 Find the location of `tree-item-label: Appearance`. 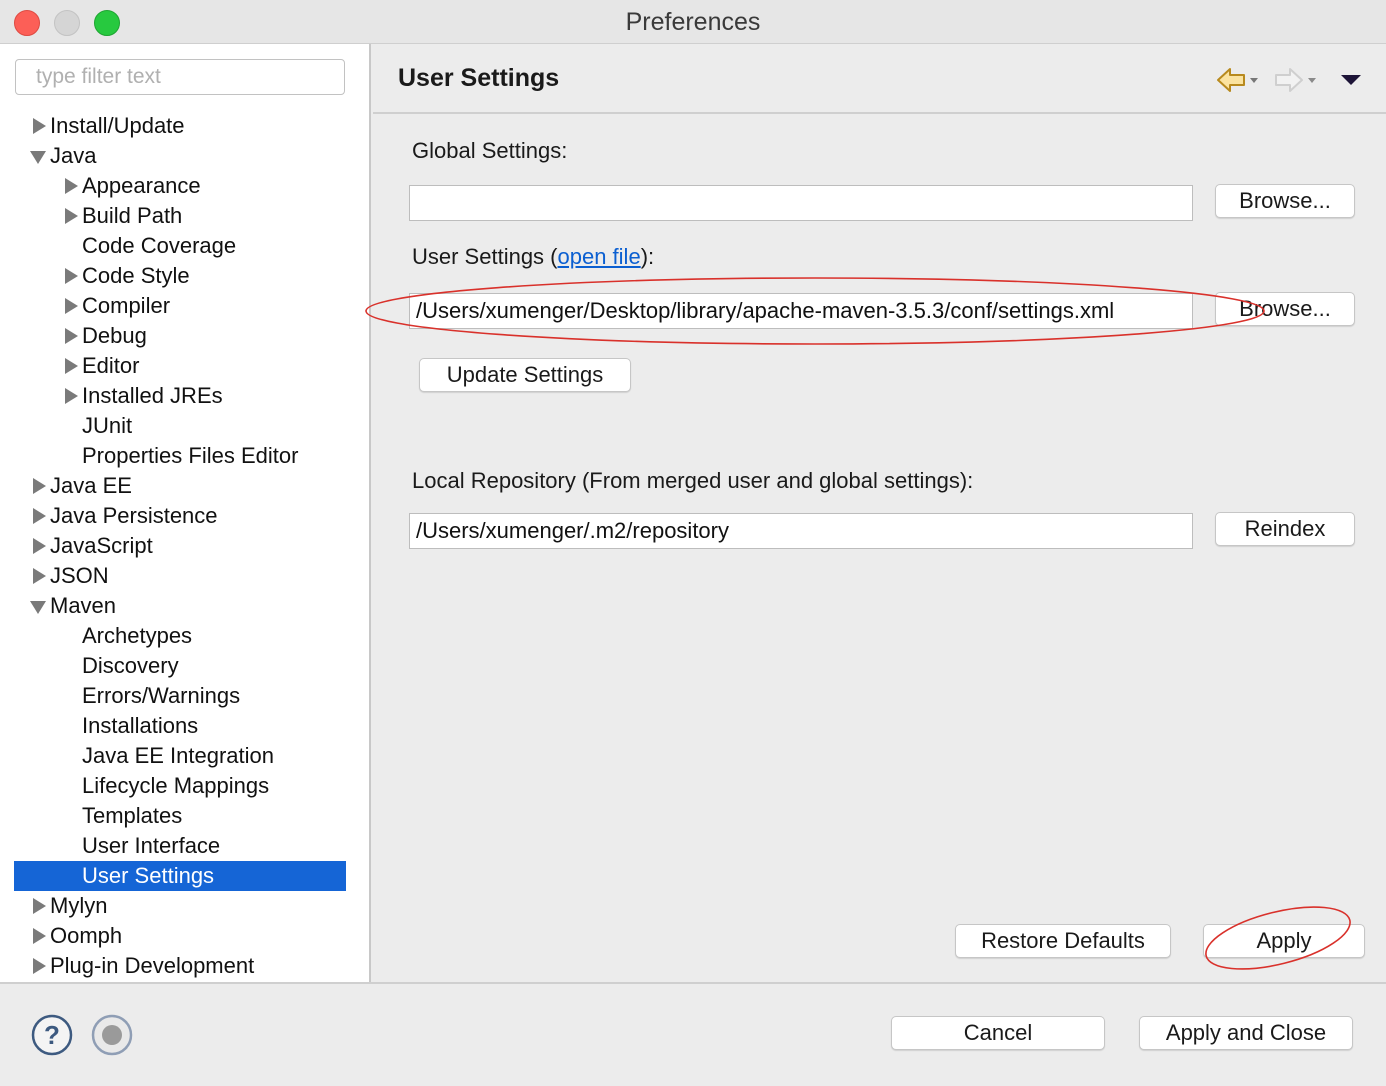

tree-item-label: Appearance is located at coordinates (141, 185).